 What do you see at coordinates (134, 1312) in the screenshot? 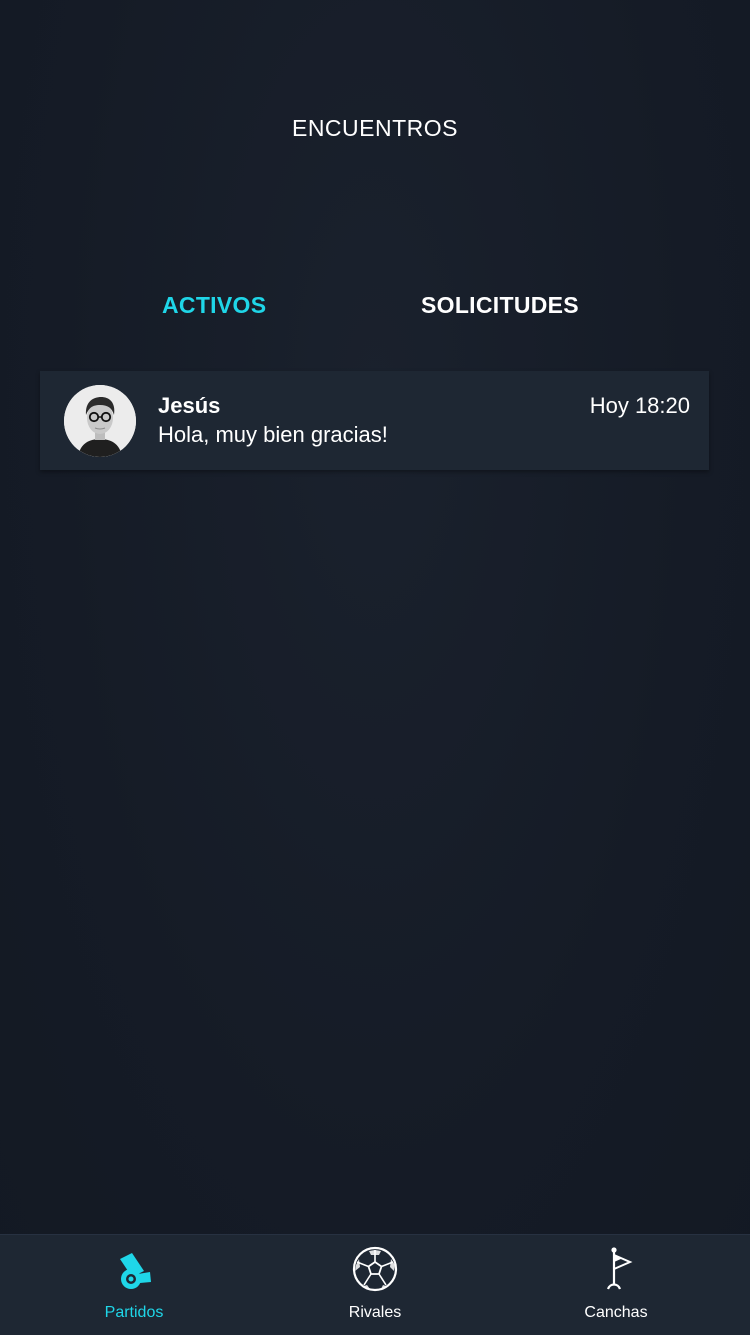
I see `nav-label-partidos: Partidos` at bounding box center [134, 1312].